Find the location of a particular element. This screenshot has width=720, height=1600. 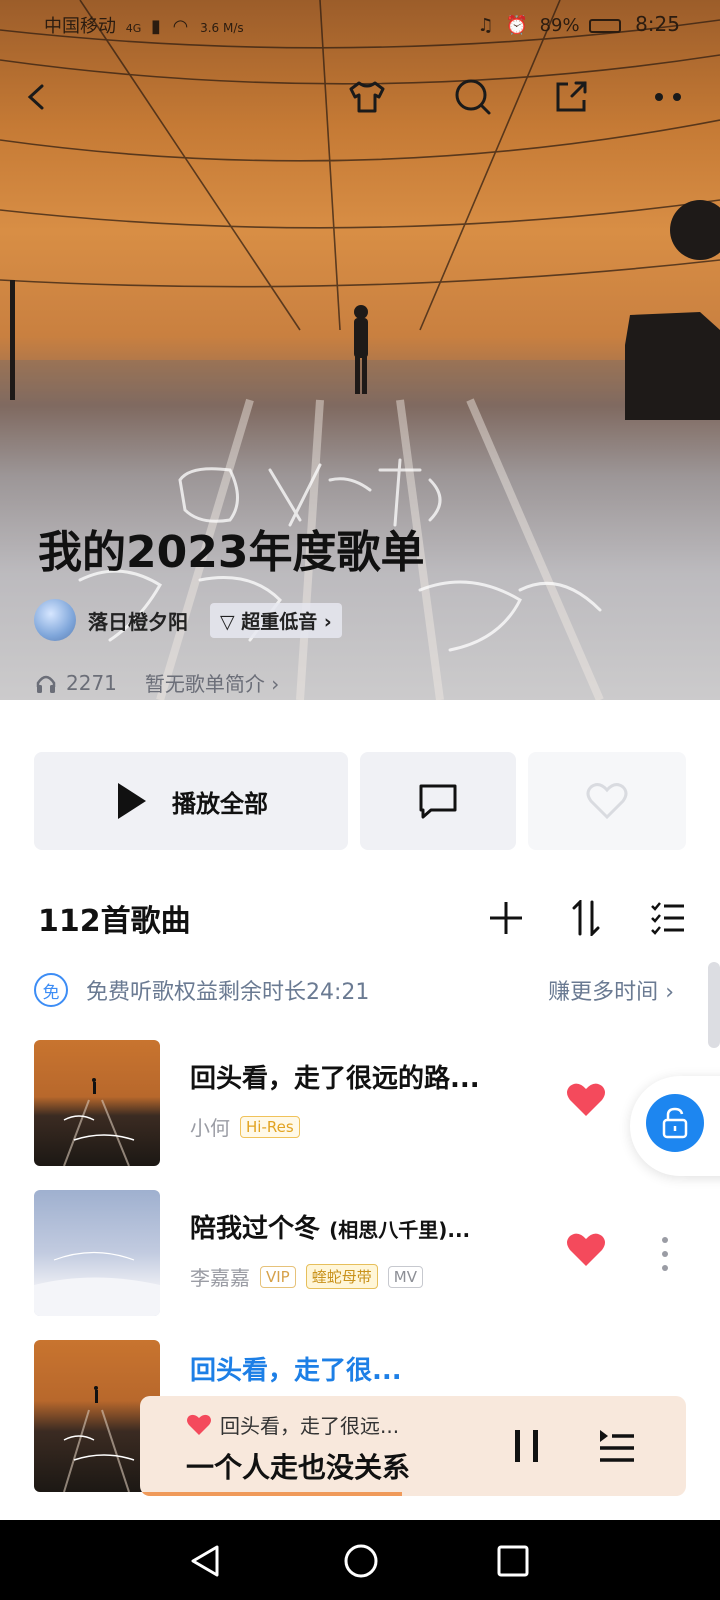

comment-icon is located at coordinates (438, 801).